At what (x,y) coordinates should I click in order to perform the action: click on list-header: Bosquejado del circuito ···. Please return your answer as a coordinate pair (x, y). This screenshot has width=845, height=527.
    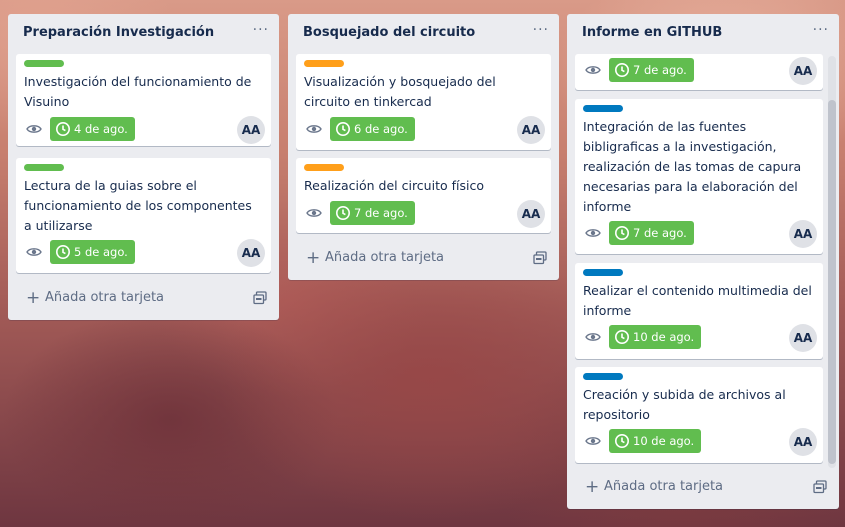
    Looking at the image, I should click on (423, 34).